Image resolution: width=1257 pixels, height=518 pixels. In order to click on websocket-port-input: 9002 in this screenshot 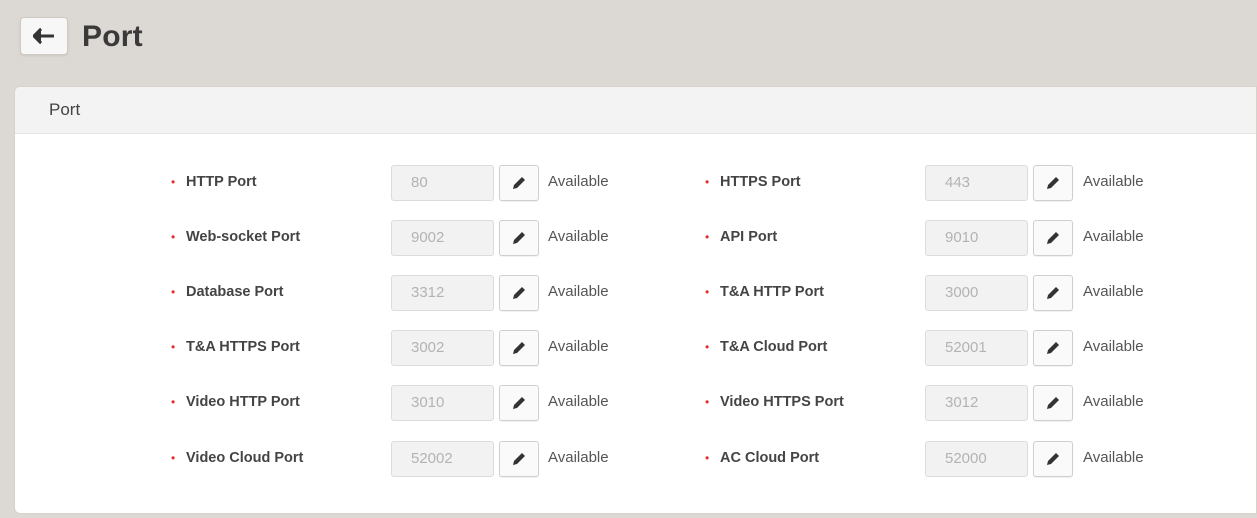, I will do `click(442, 238)`.